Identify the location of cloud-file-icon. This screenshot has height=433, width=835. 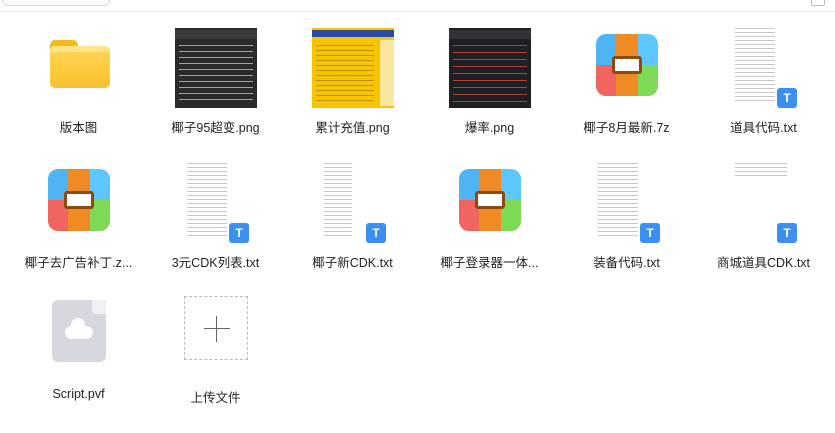
(79, 331).